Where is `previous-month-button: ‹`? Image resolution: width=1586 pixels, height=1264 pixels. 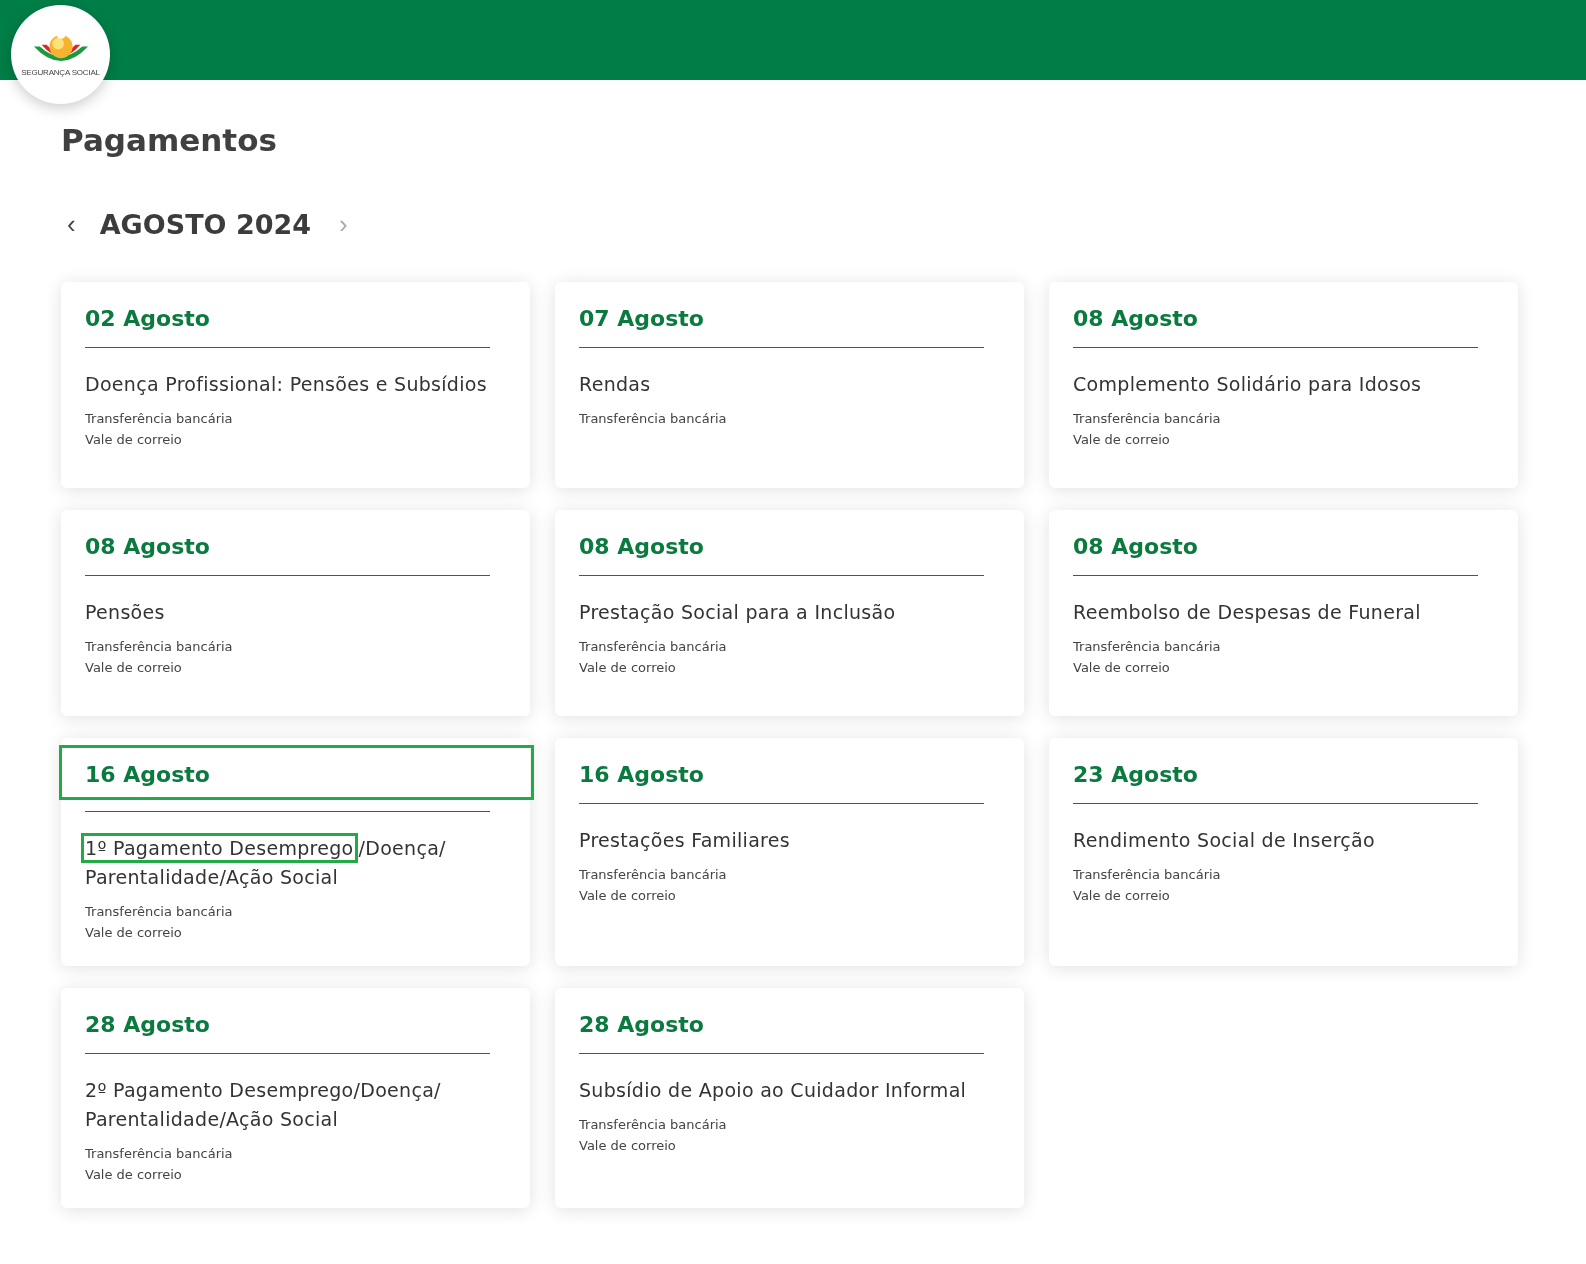
previous-month-button: ‹ is located at coordinates (71, 224).